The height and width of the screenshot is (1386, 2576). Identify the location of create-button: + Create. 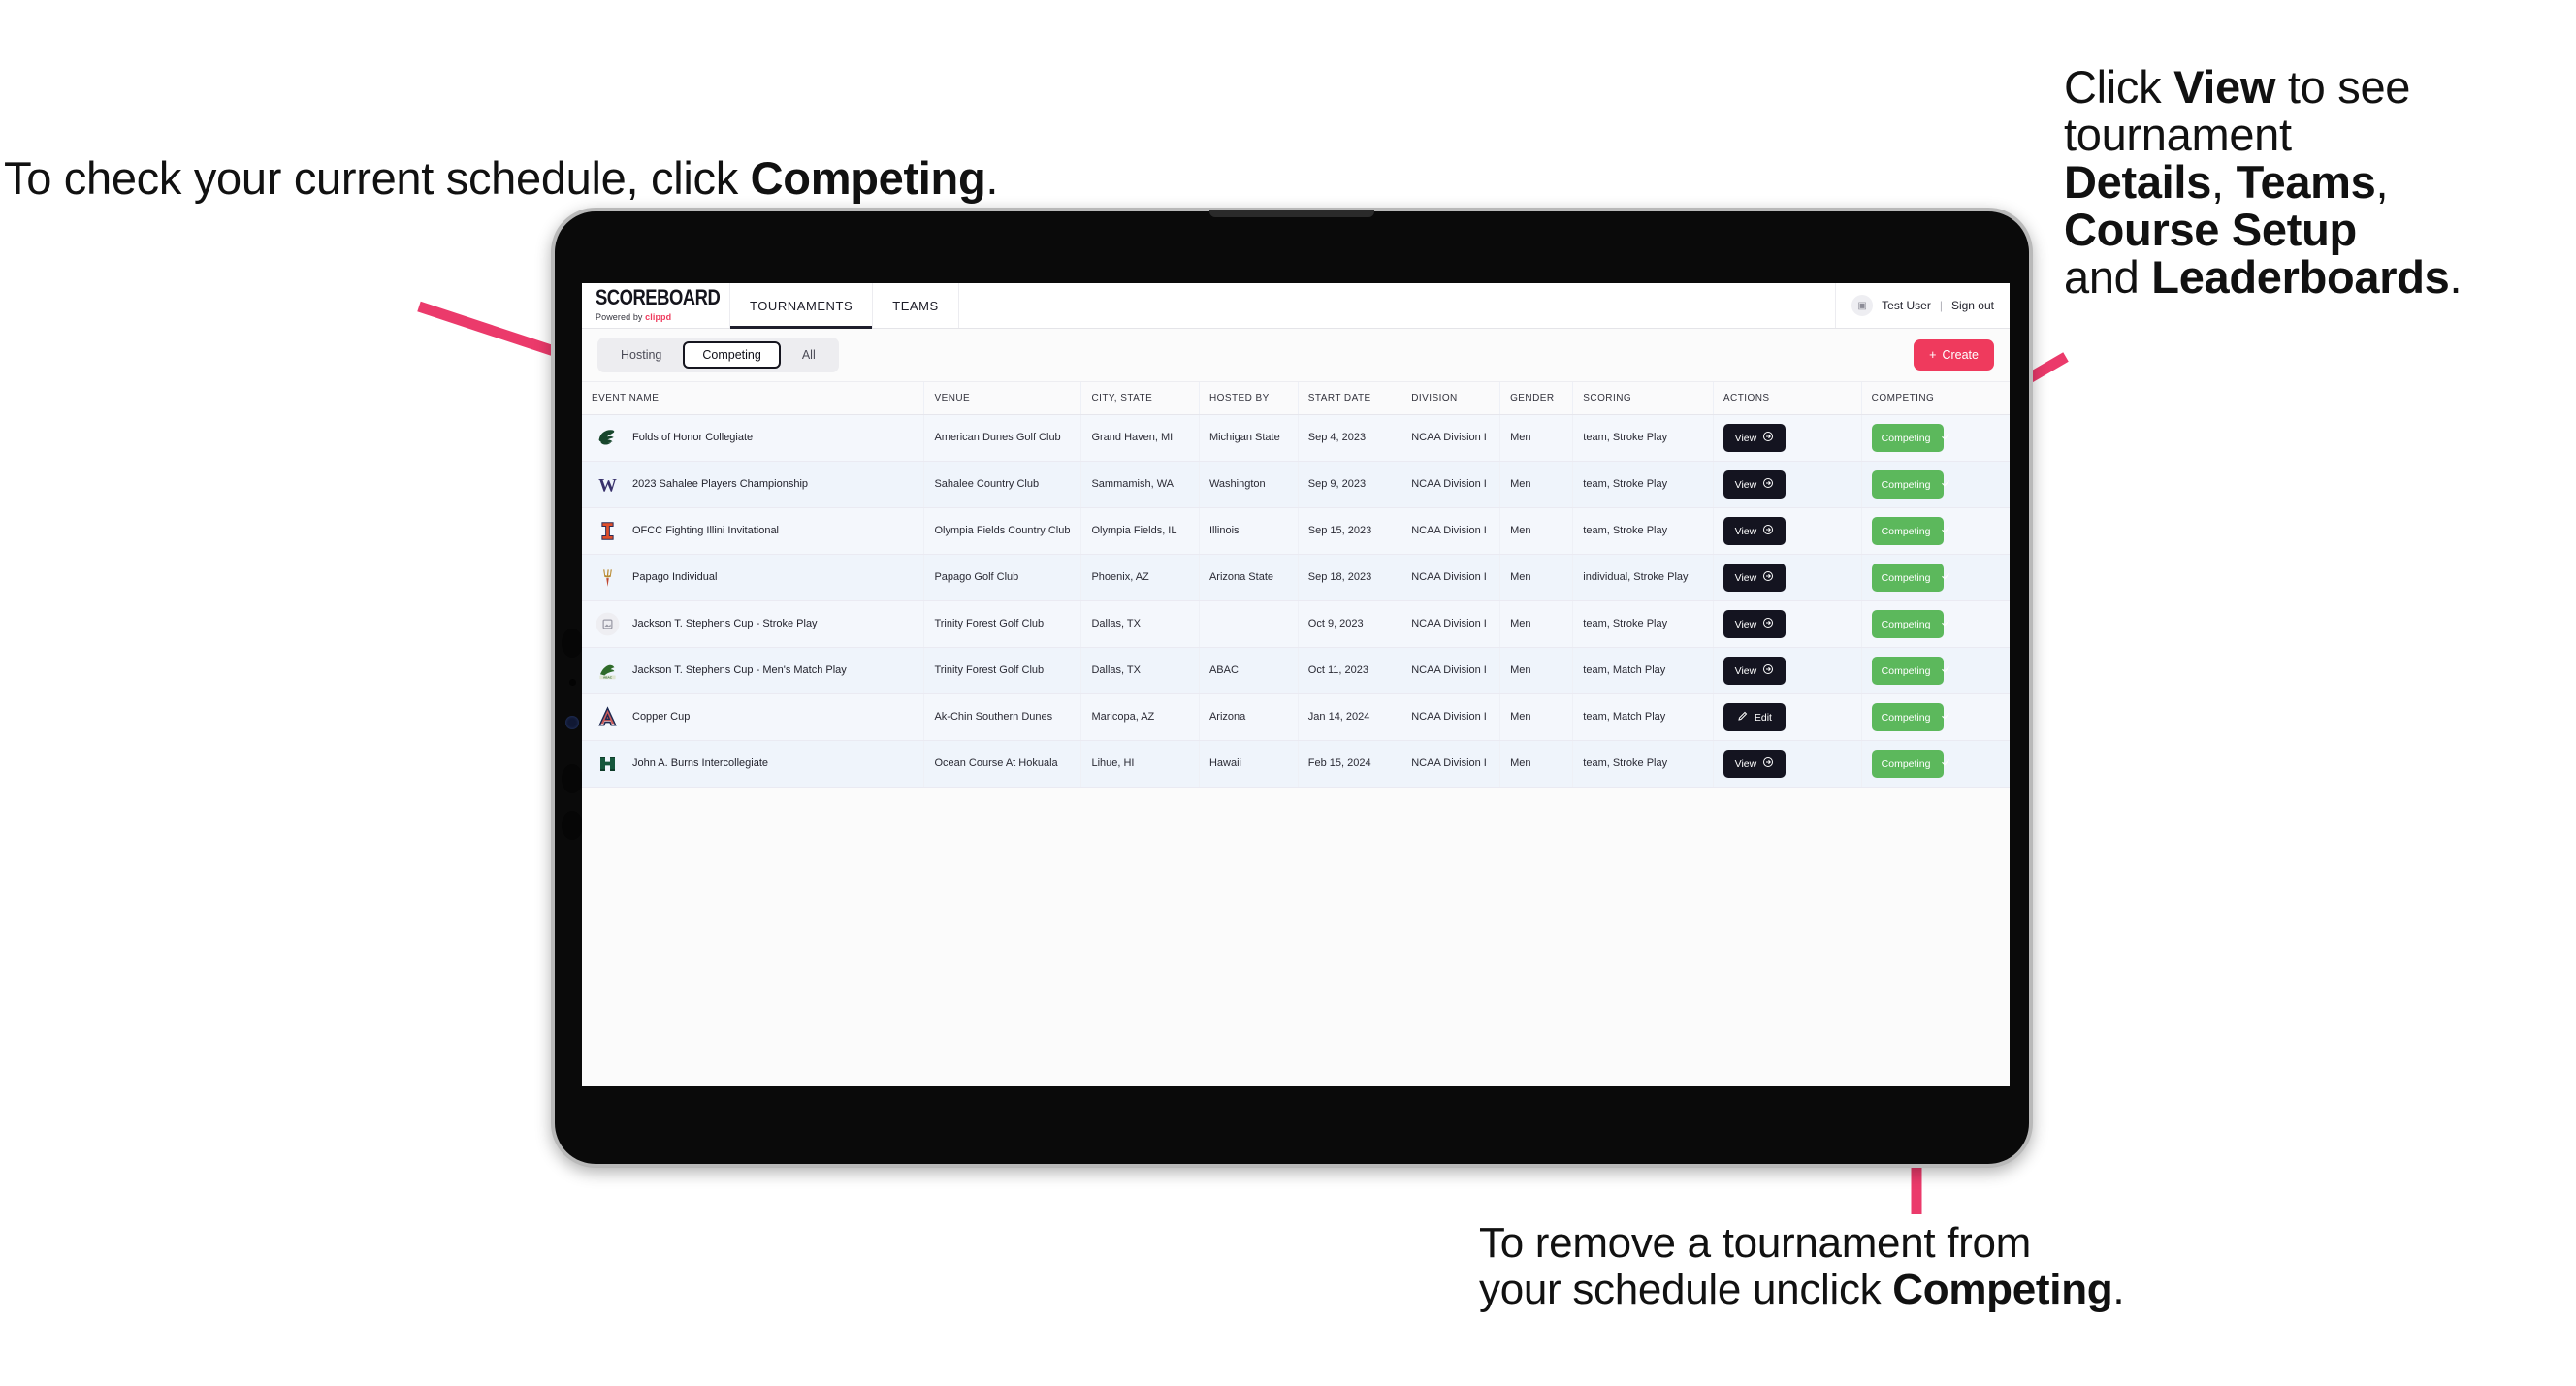
(1954, 355).